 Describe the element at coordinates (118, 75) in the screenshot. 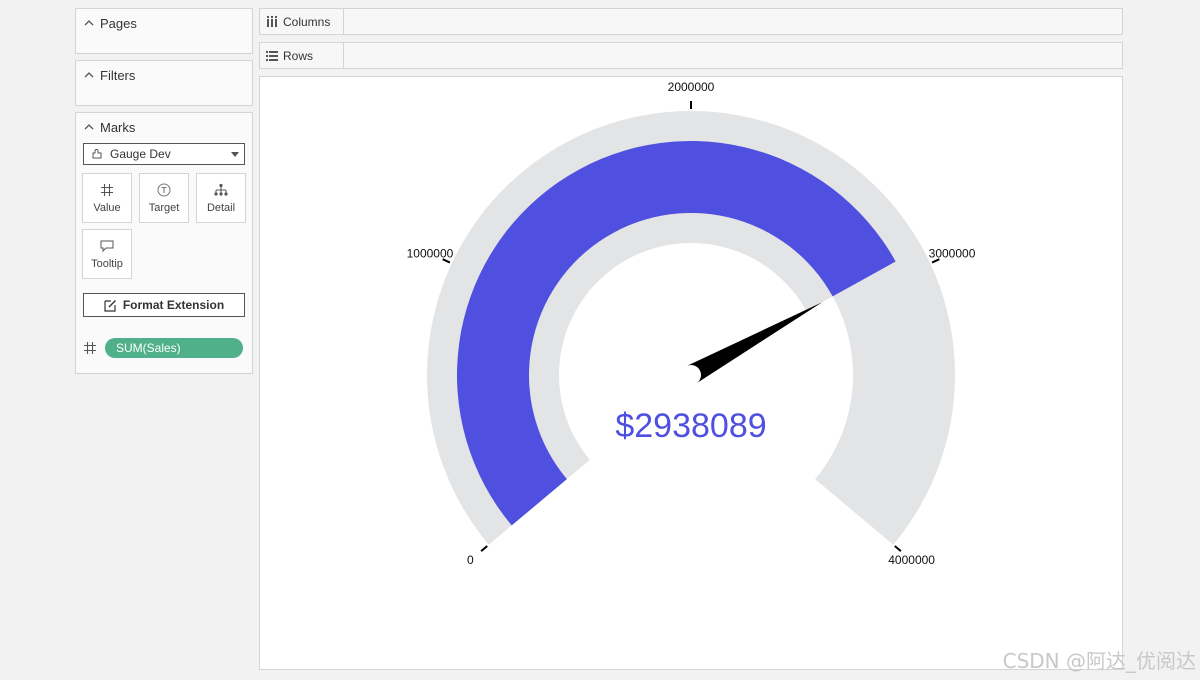

I see `filters-label: Filters` at that location.